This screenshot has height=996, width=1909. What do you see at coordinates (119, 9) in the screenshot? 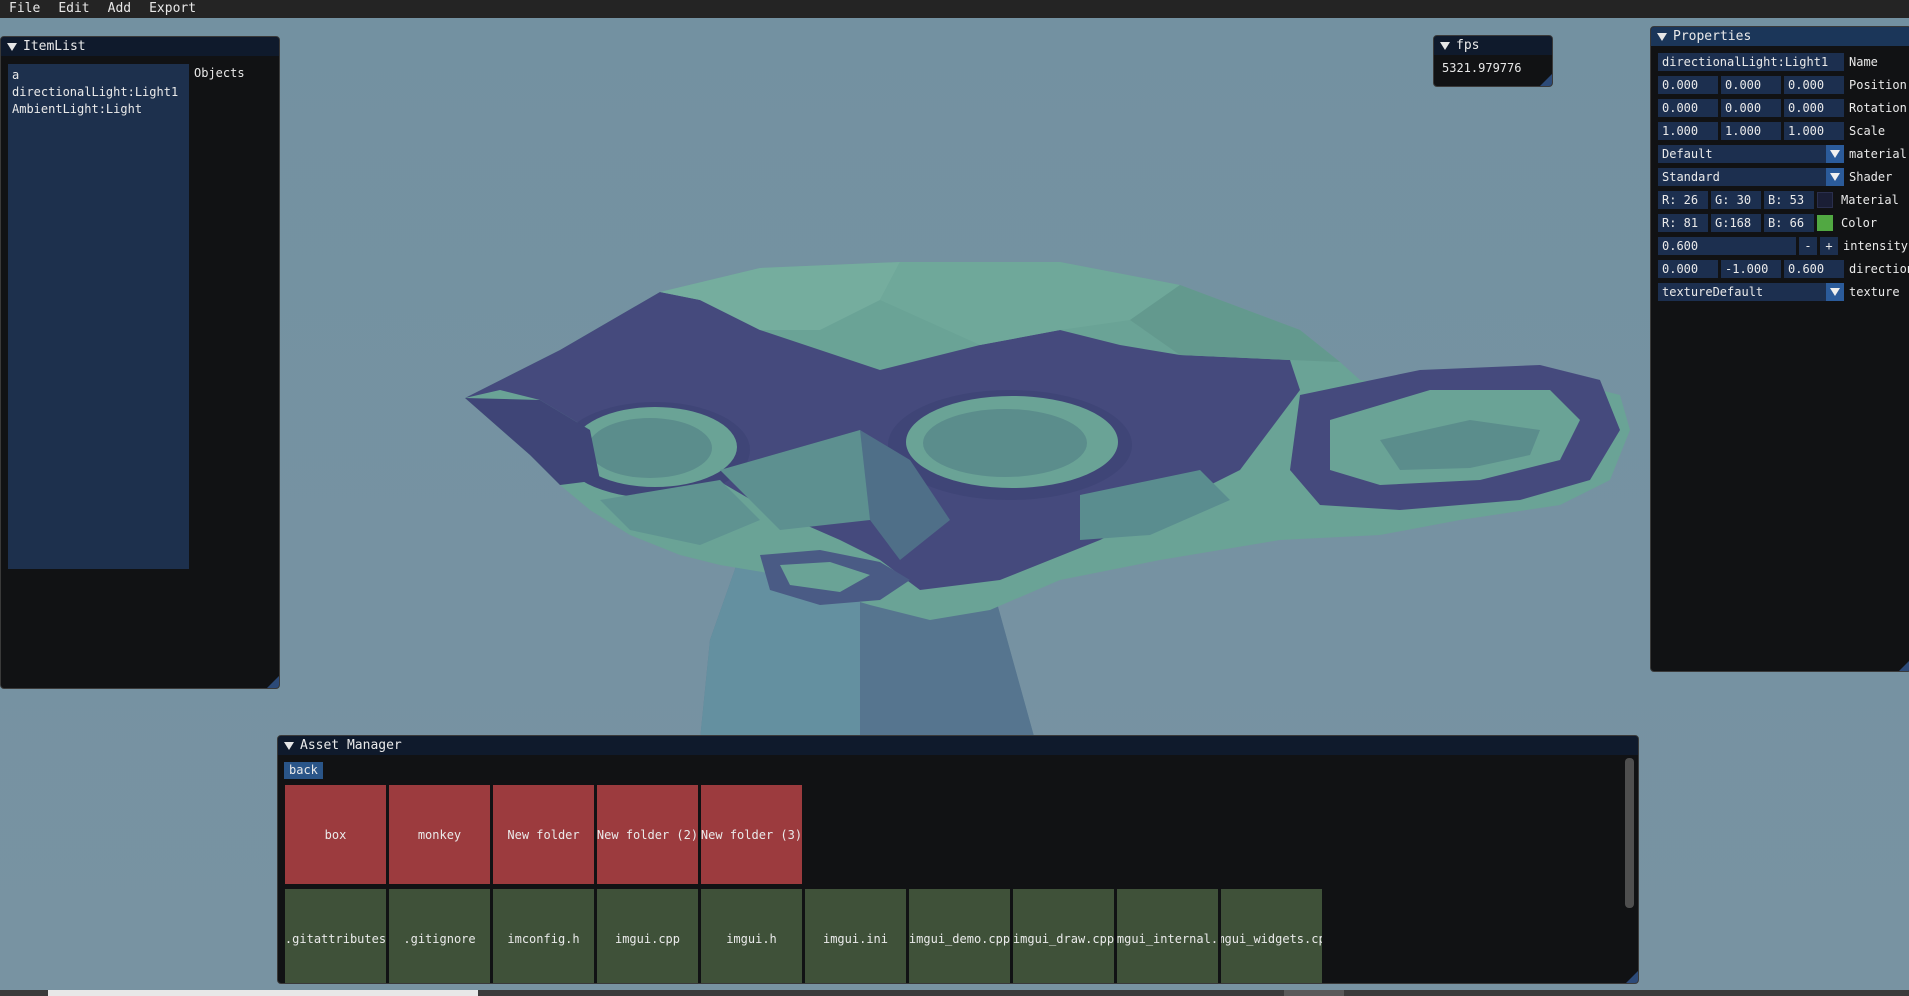
I see `menu-add: Add` at bounding box center [119, 9].